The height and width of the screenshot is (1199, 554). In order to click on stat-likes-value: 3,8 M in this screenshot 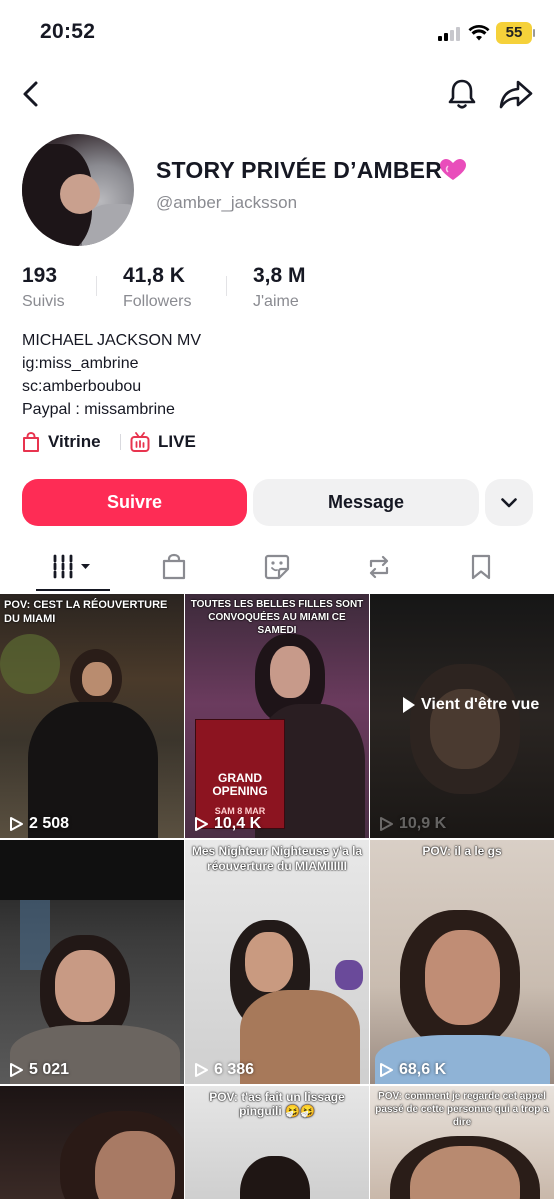, I will do `click(279, 275)`.